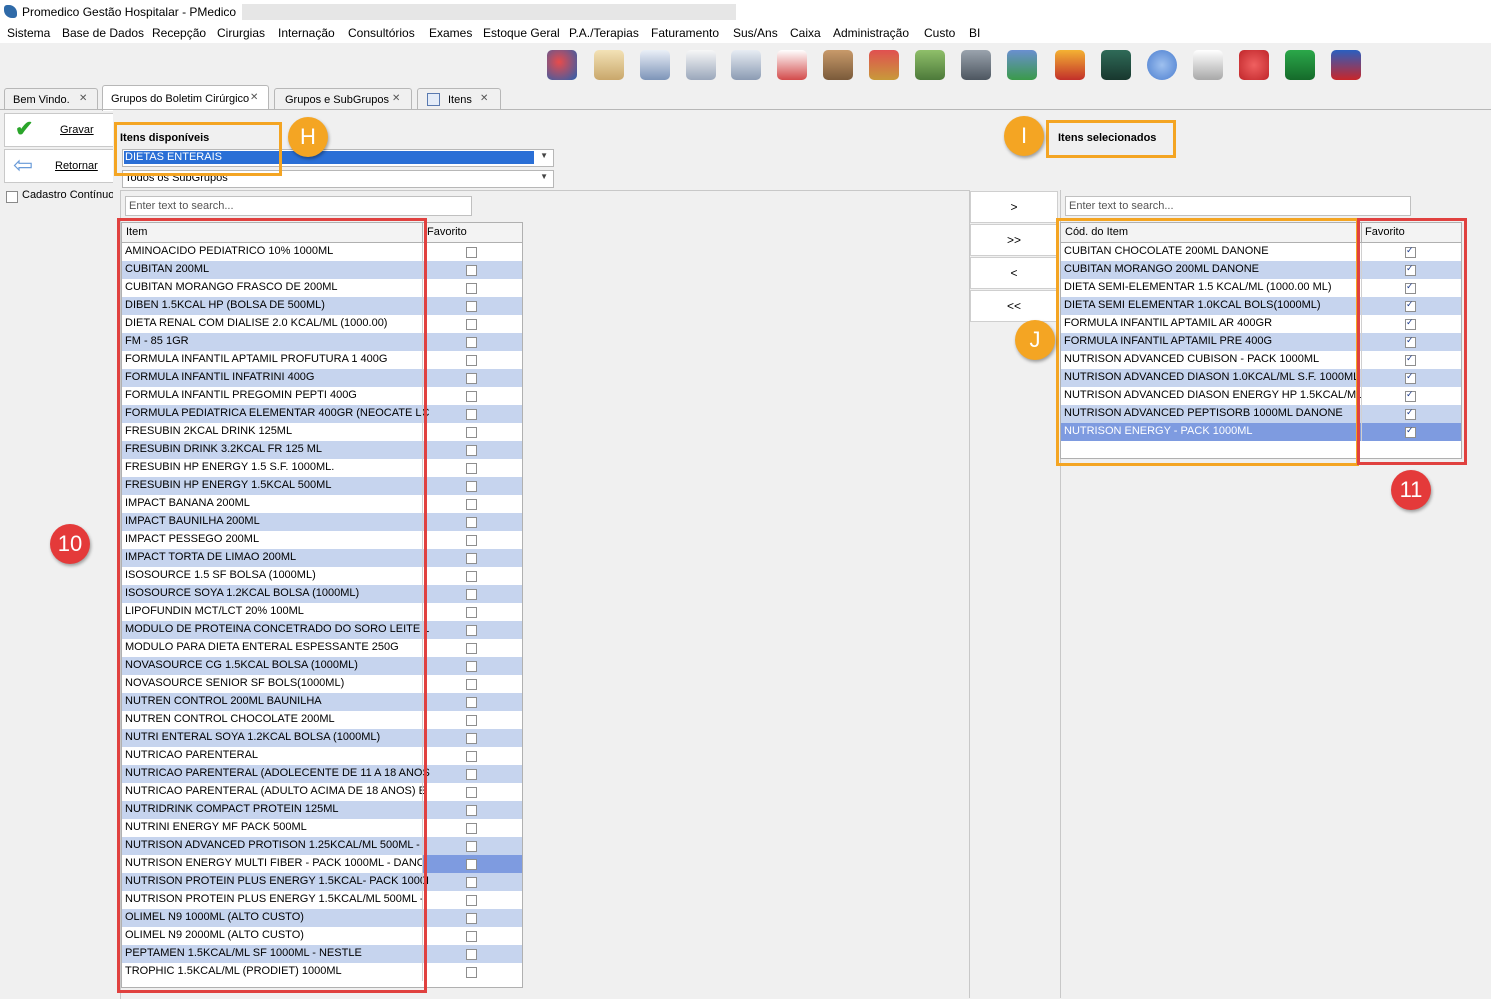 This screenshot has height=999, width=1491. Describe the element at coordinates (381, 33) in the screenshot. I see `menu-consultorios: Consultórios` at that location.